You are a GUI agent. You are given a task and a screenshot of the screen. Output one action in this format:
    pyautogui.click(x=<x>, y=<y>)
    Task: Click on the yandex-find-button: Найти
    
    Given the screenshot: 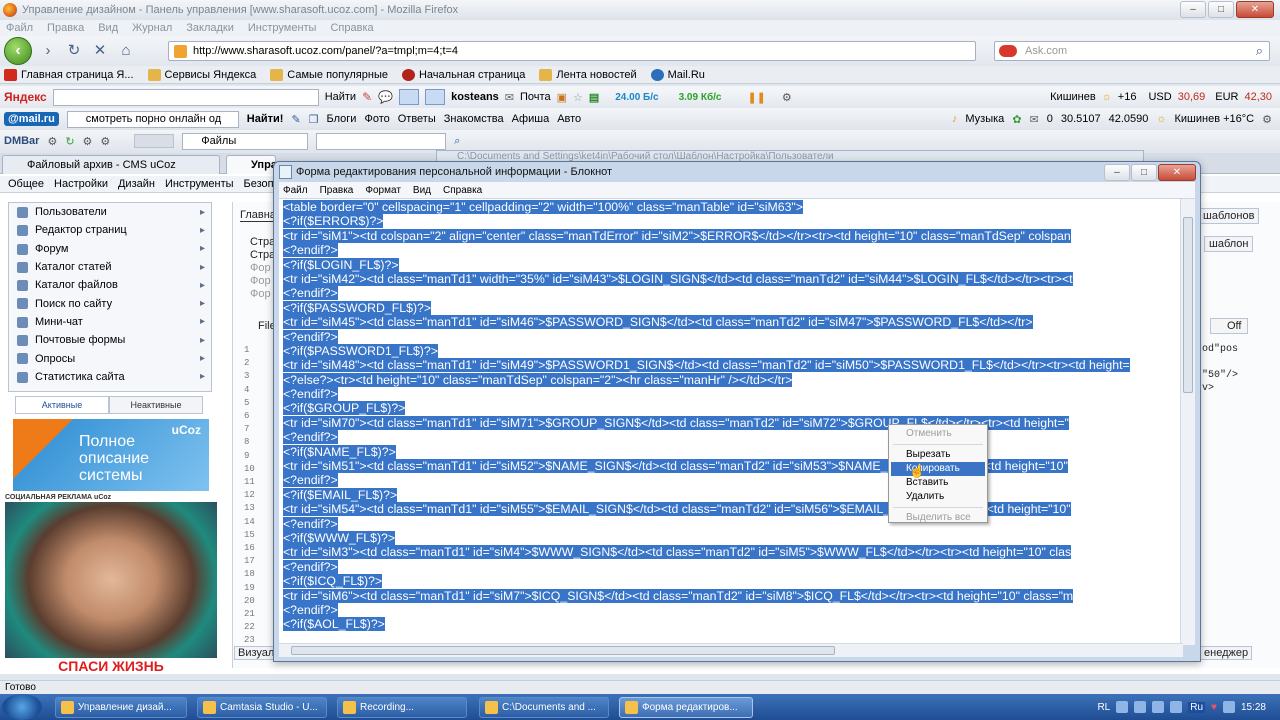 What is the action you would take?
    pyautogui.click(x=340, y=97)
    